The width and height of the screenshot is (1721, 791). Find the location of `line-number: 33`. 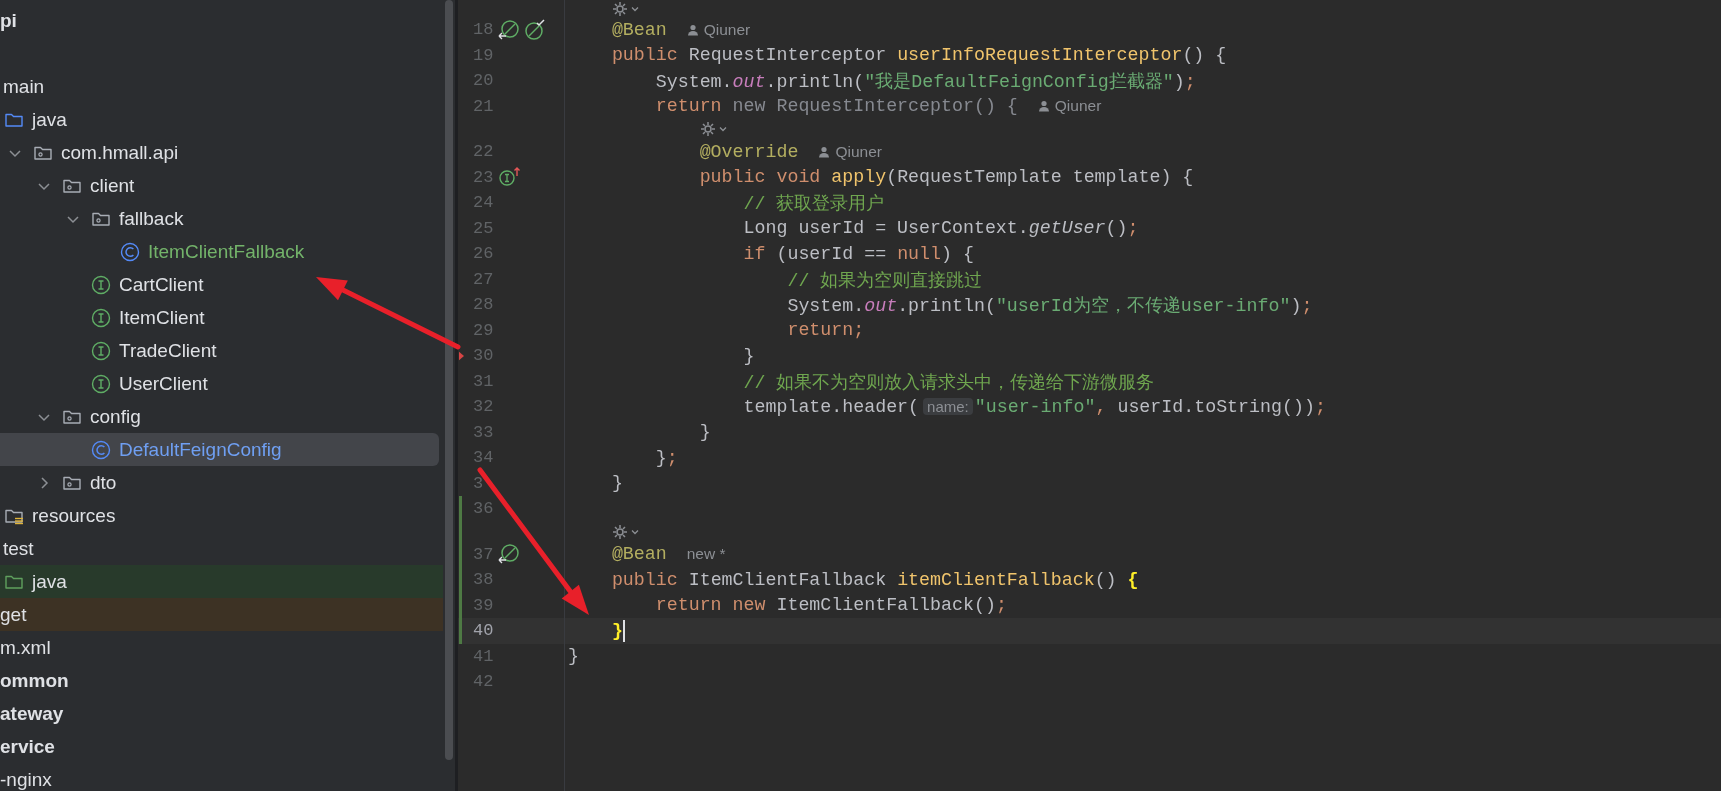

line-number: 33 is located at coordinates (483, 432).